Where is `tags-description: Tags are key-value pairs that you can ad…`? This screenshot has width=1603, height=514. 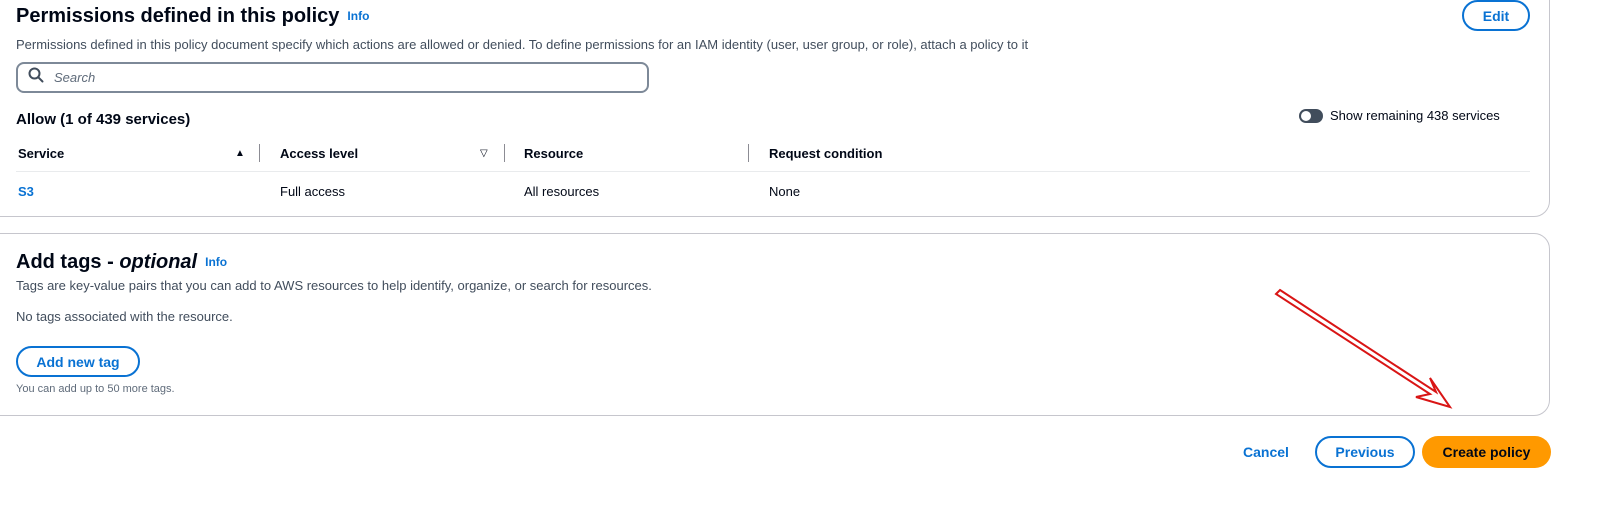
tags-description: Tags are key-value pairs that you can ad… is located at coordinates (334, 285).